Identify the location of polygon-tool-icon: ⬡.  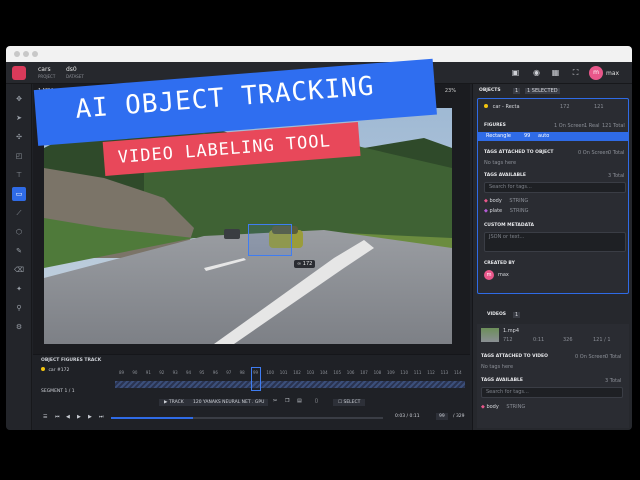
(19, 232).